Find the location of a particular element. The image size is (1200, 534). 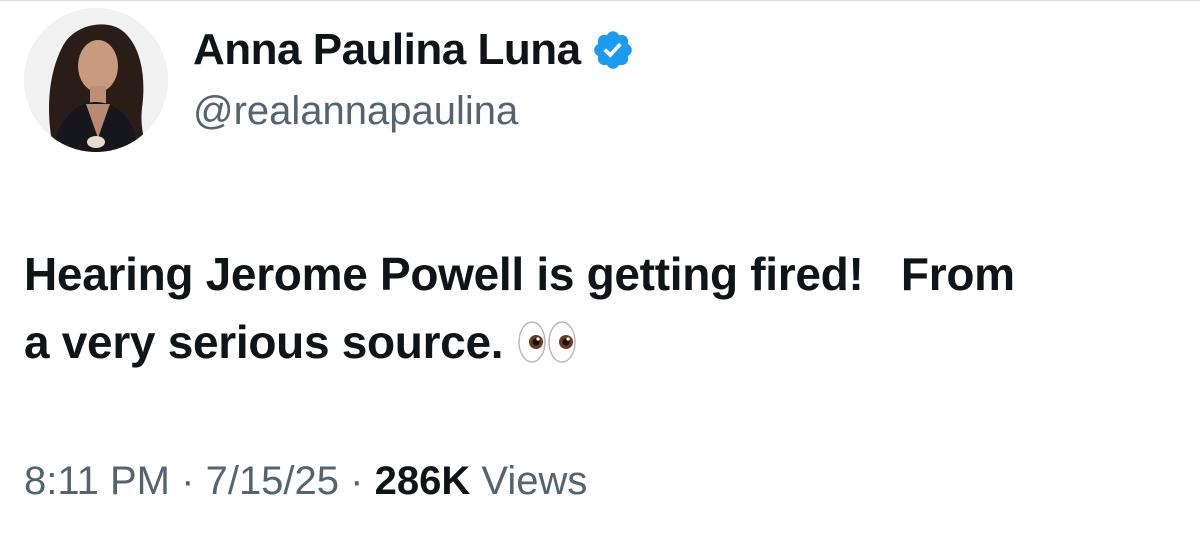

tweet-meta: 8:11 PM · 7/15/25 · 286K Views is located at coordinates (305, 481).